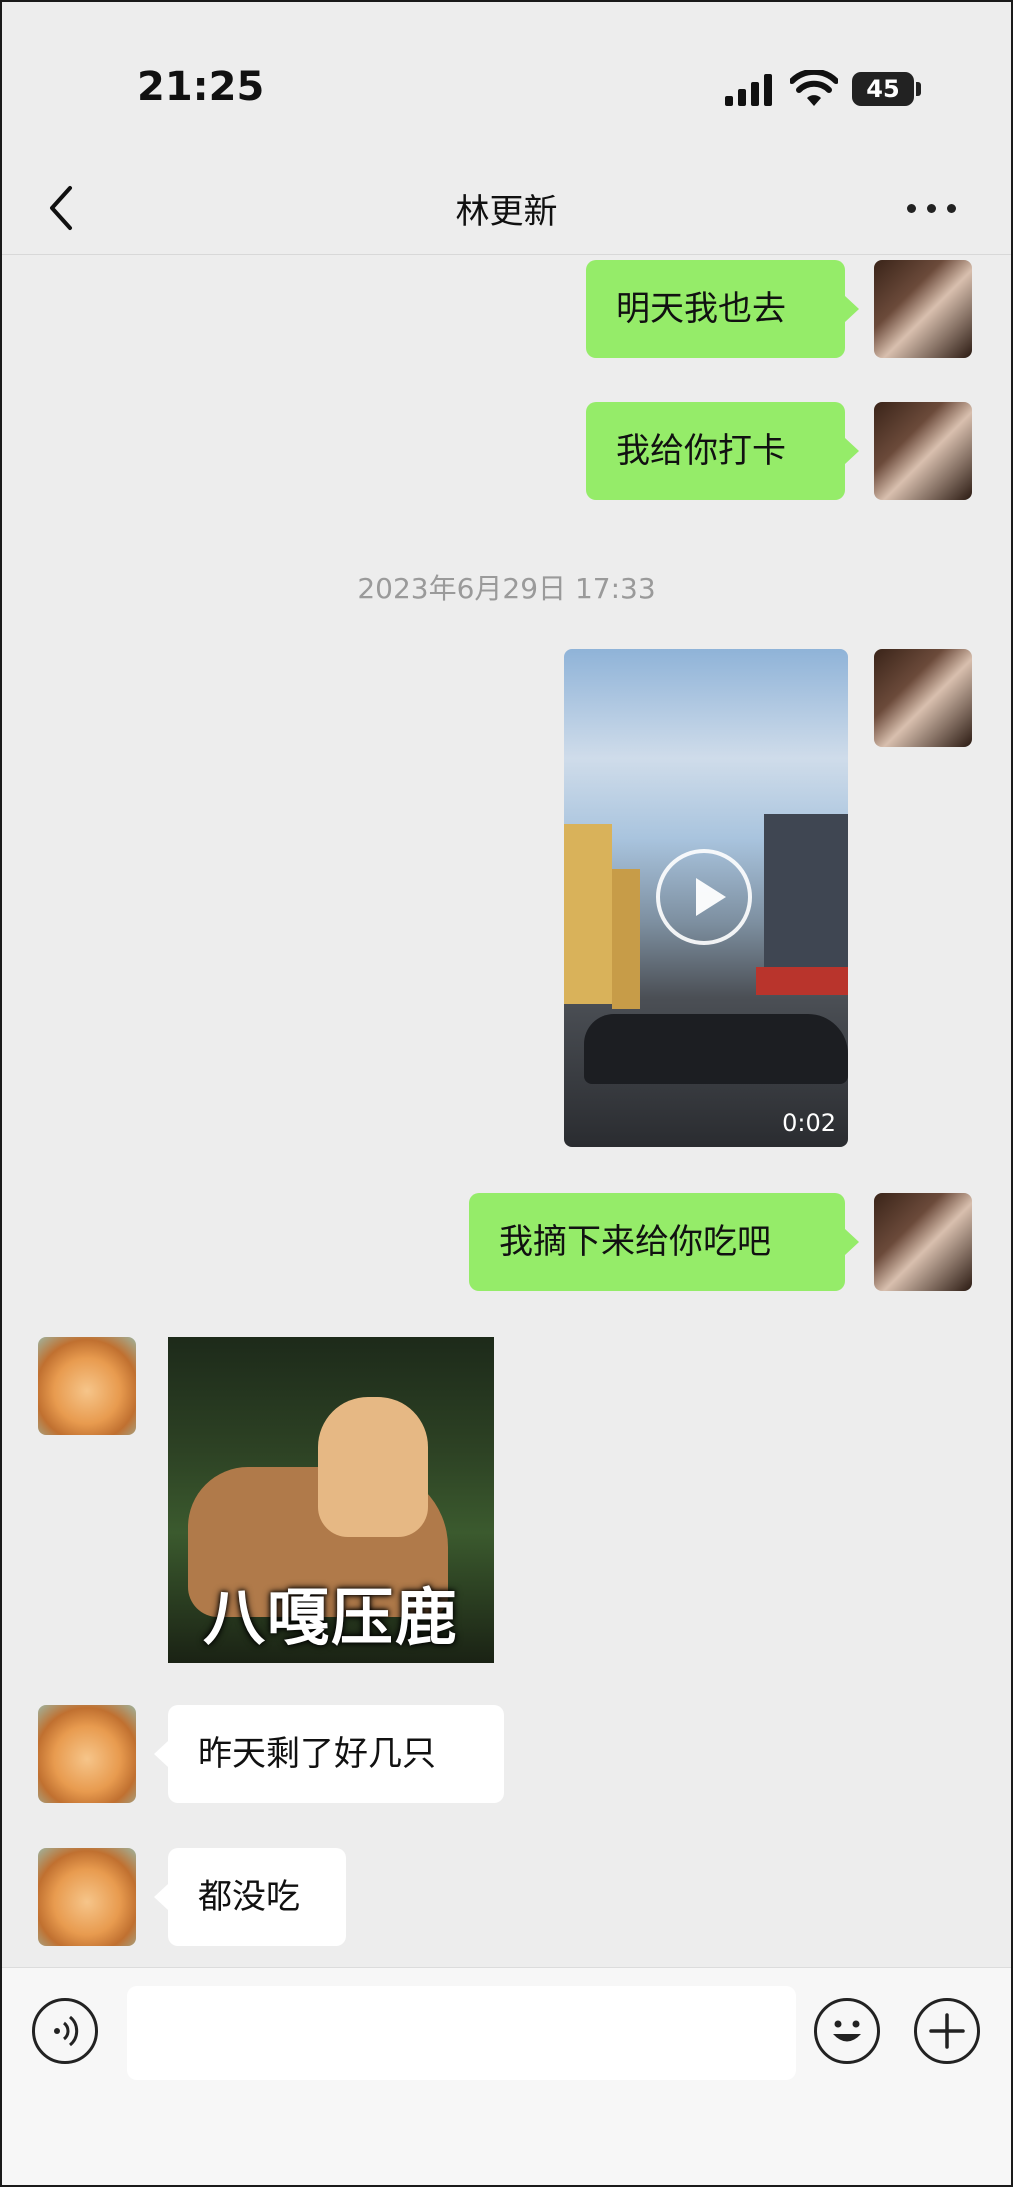 The image size is (1013, 2187). I want to click on chat-header: 林更新, so click(506, 208).